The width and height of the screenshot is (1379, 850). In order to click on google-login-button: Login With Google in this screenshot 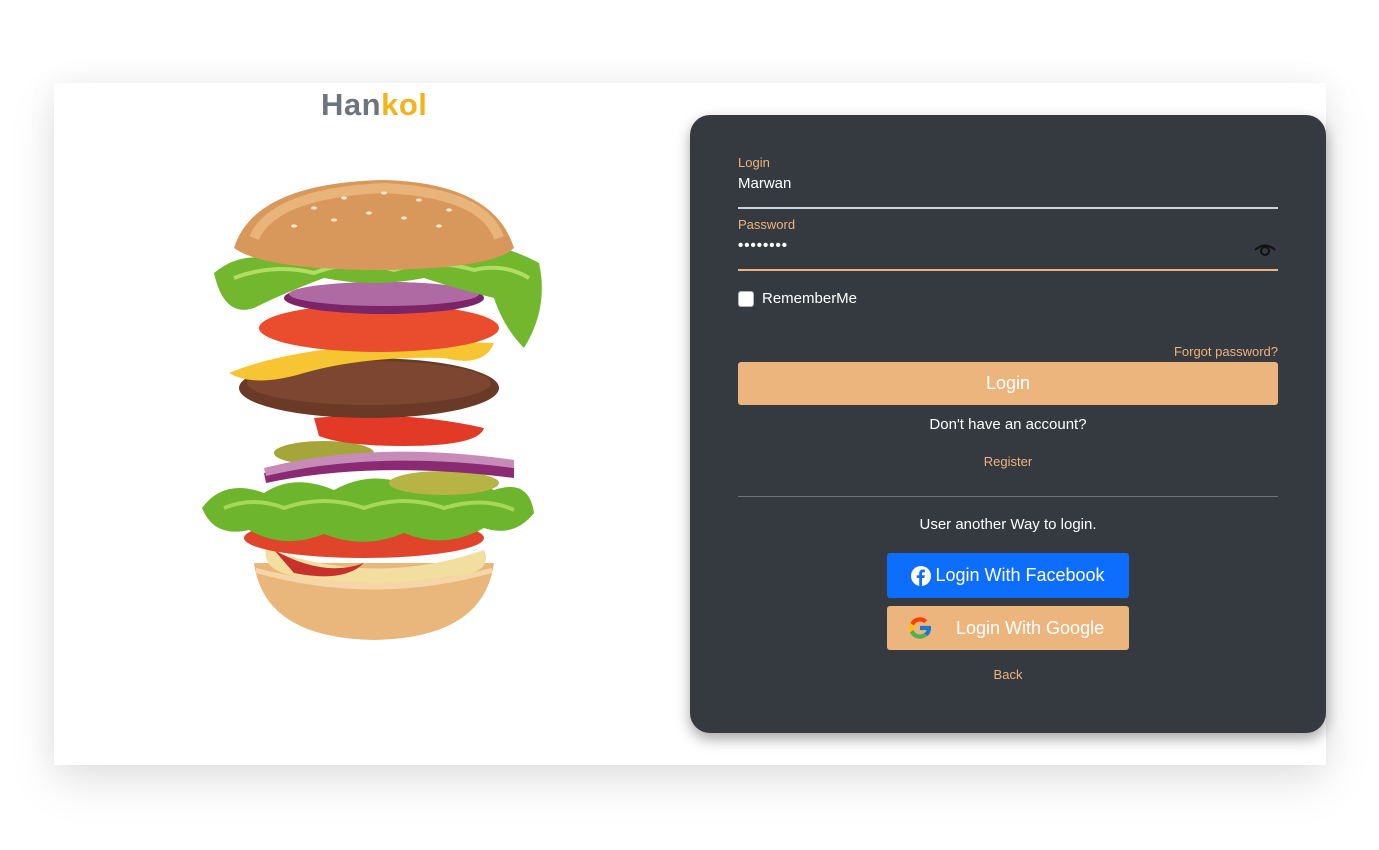, I will do `click(1008, 628)`.